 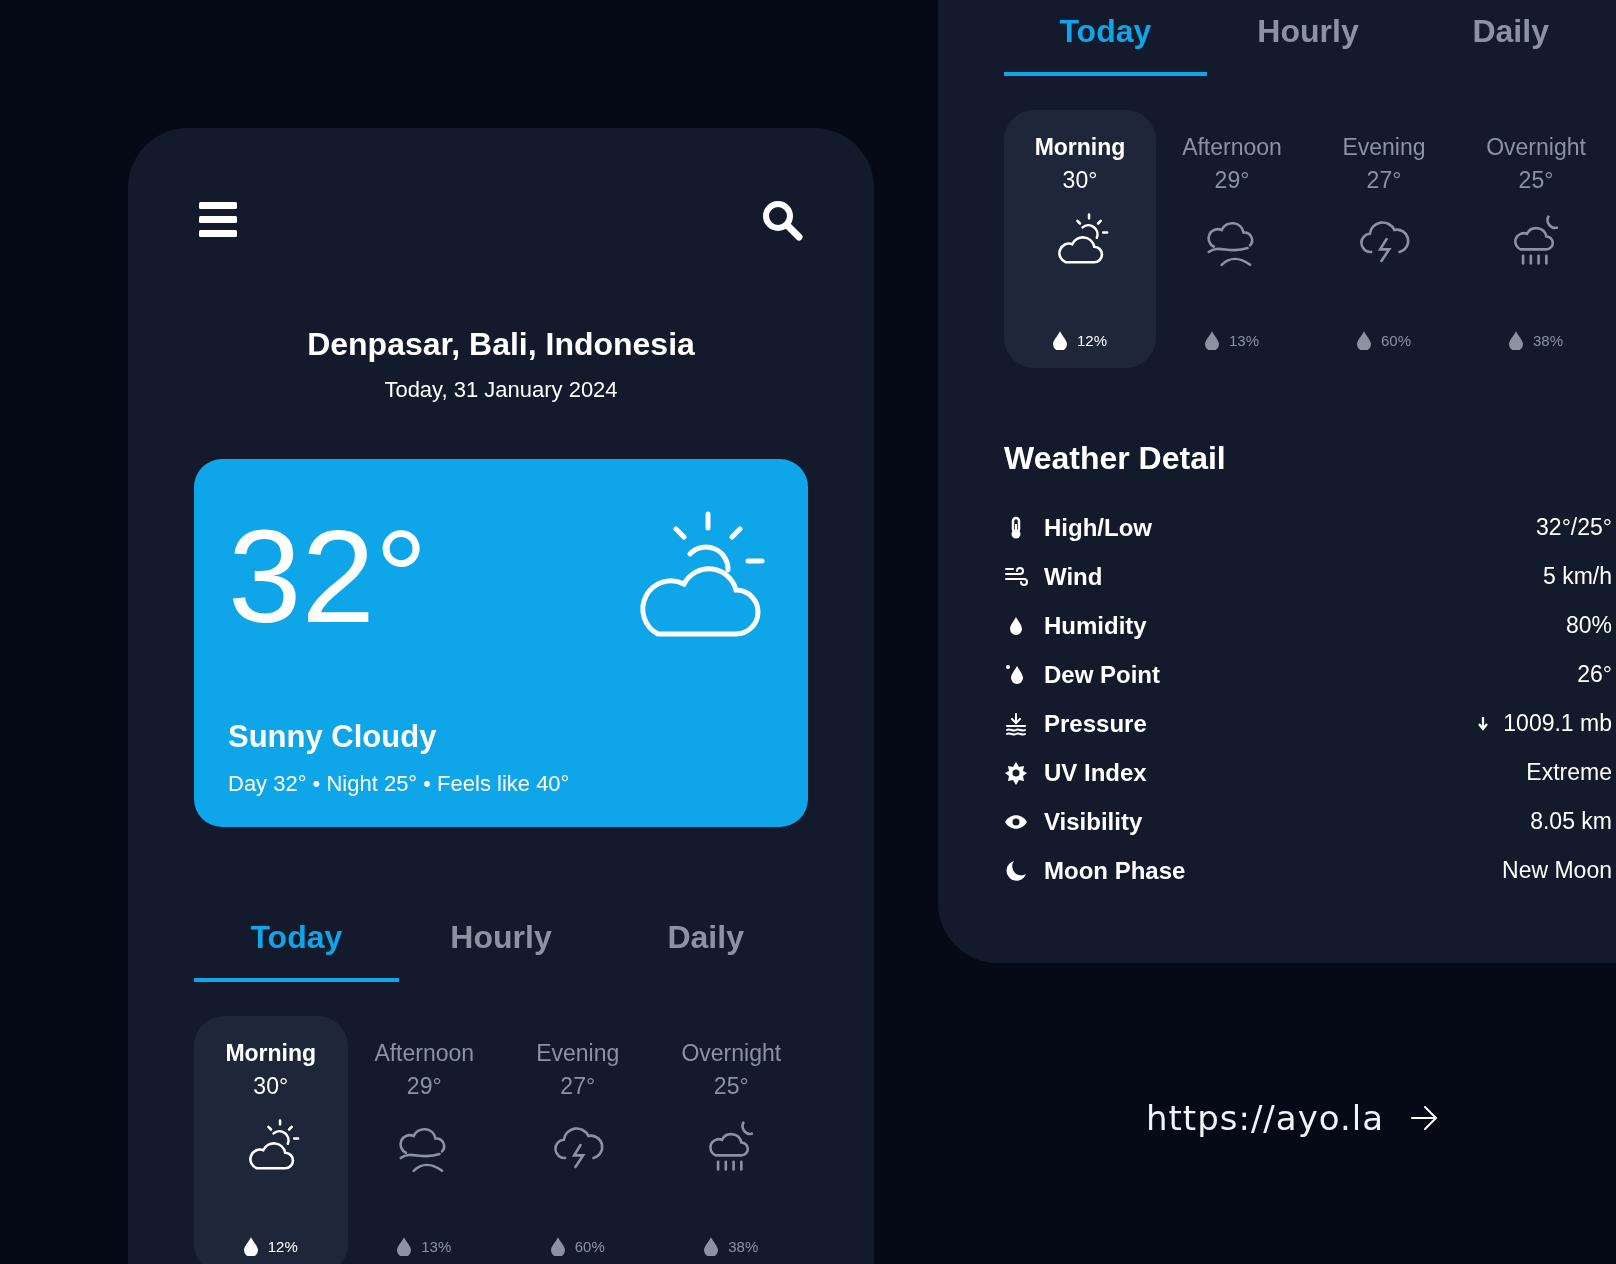 I want to click on detail-label: Wind, so click(x=1073, y=576).